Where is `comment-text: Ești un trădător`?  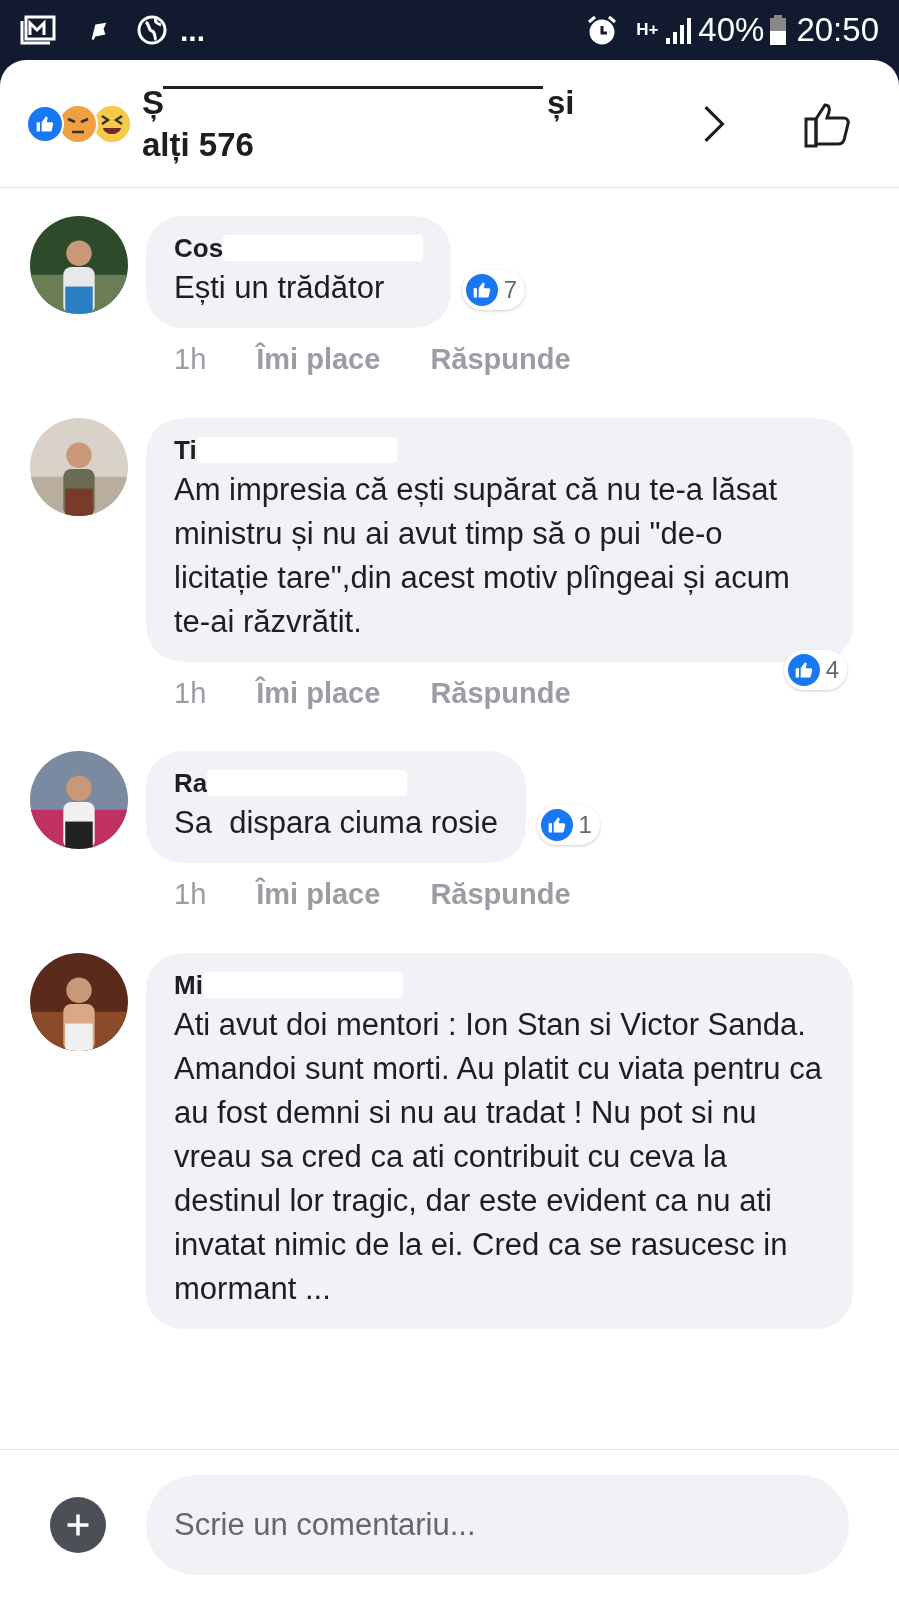
comment-text: Ești un trădător is located at coordinates (280, 288).